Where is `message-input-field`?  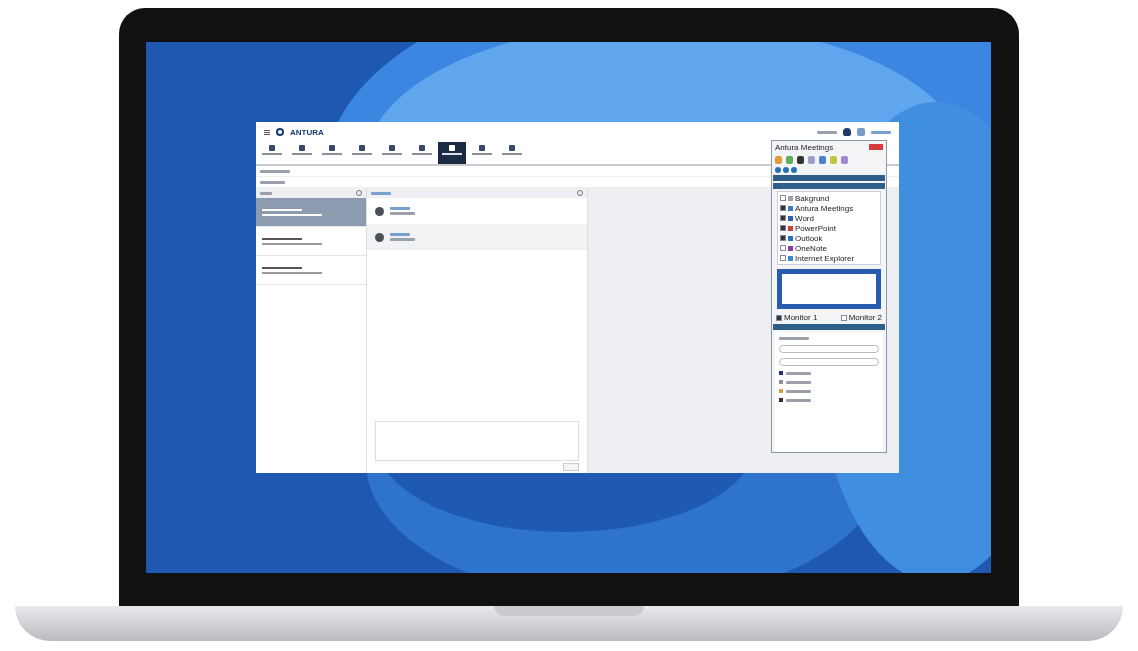 message-input-field is located at coordinates (477, 441).